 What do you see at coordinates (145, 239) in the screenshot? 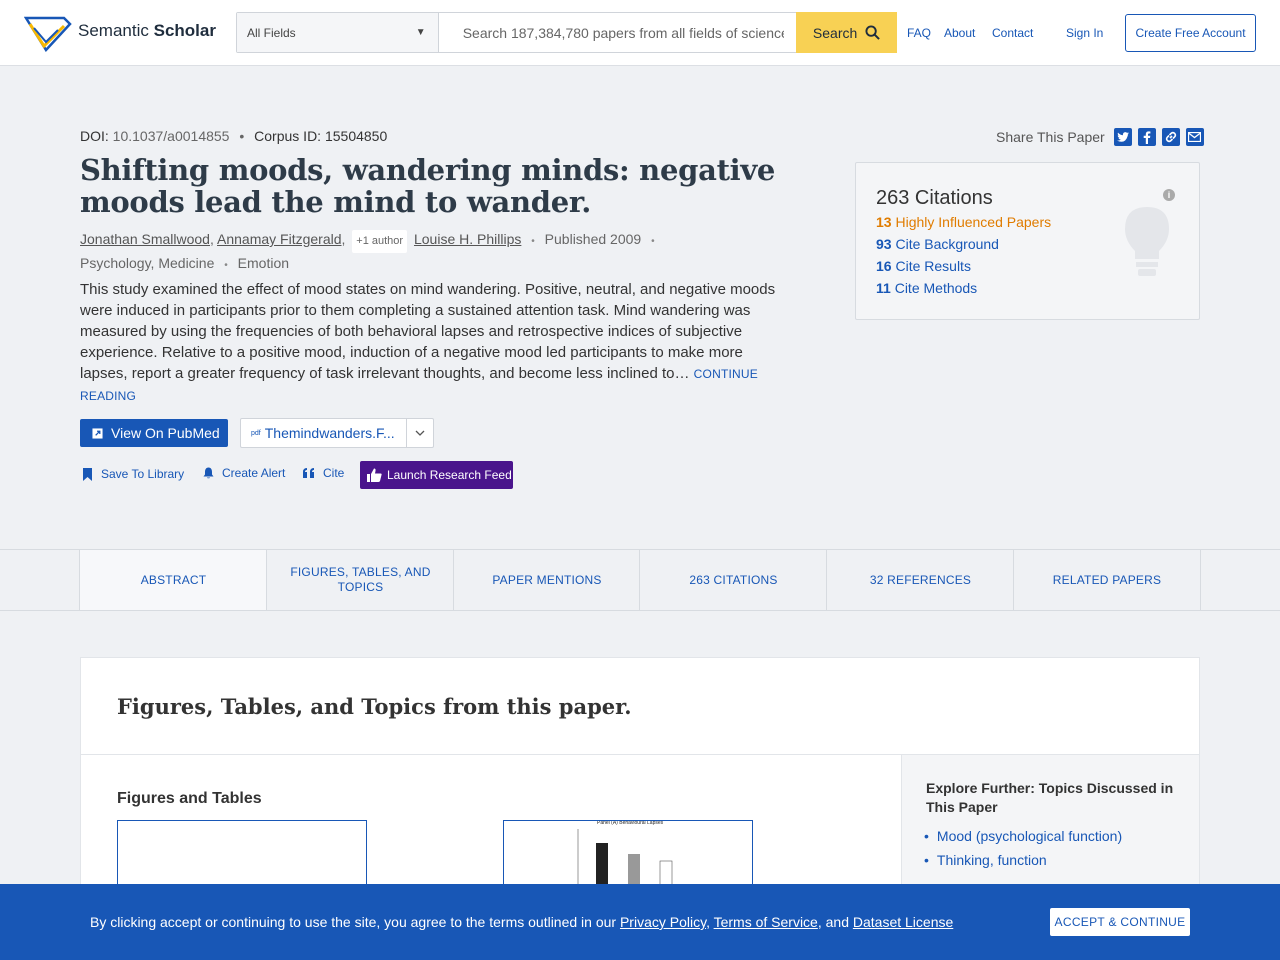
I see `author-link: Jonathan Smallwood` at bounding box center [145, 239].